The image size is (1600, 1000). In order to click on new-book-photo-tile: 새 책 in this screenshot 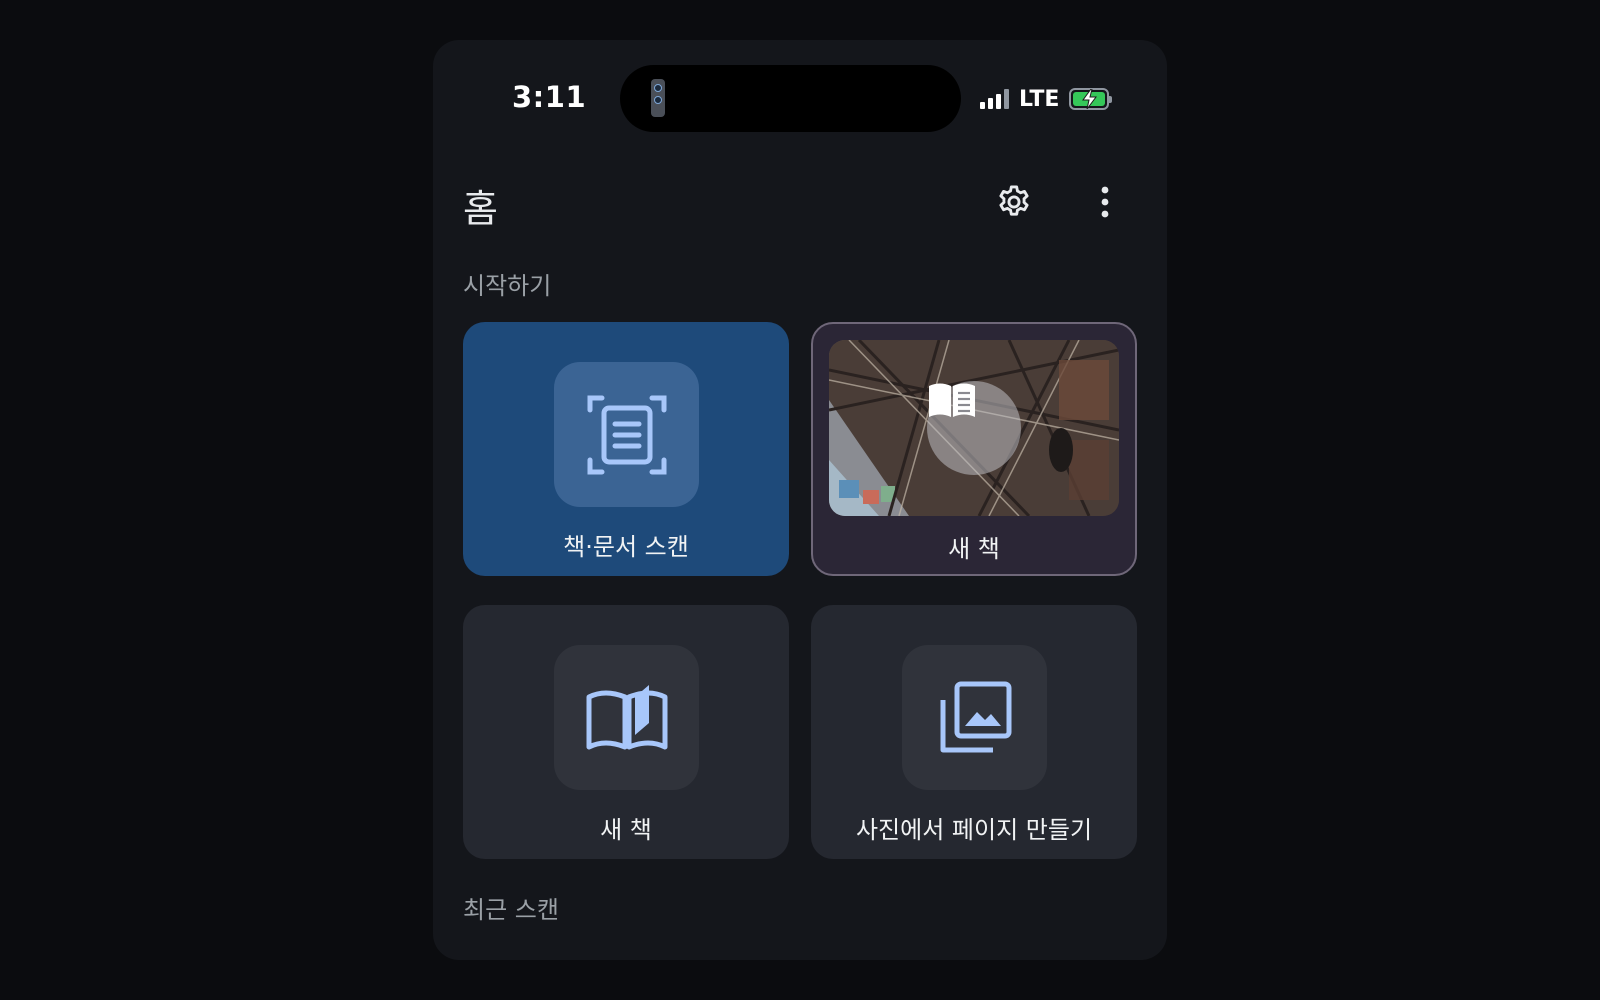, I will do `click(974, 449)`.